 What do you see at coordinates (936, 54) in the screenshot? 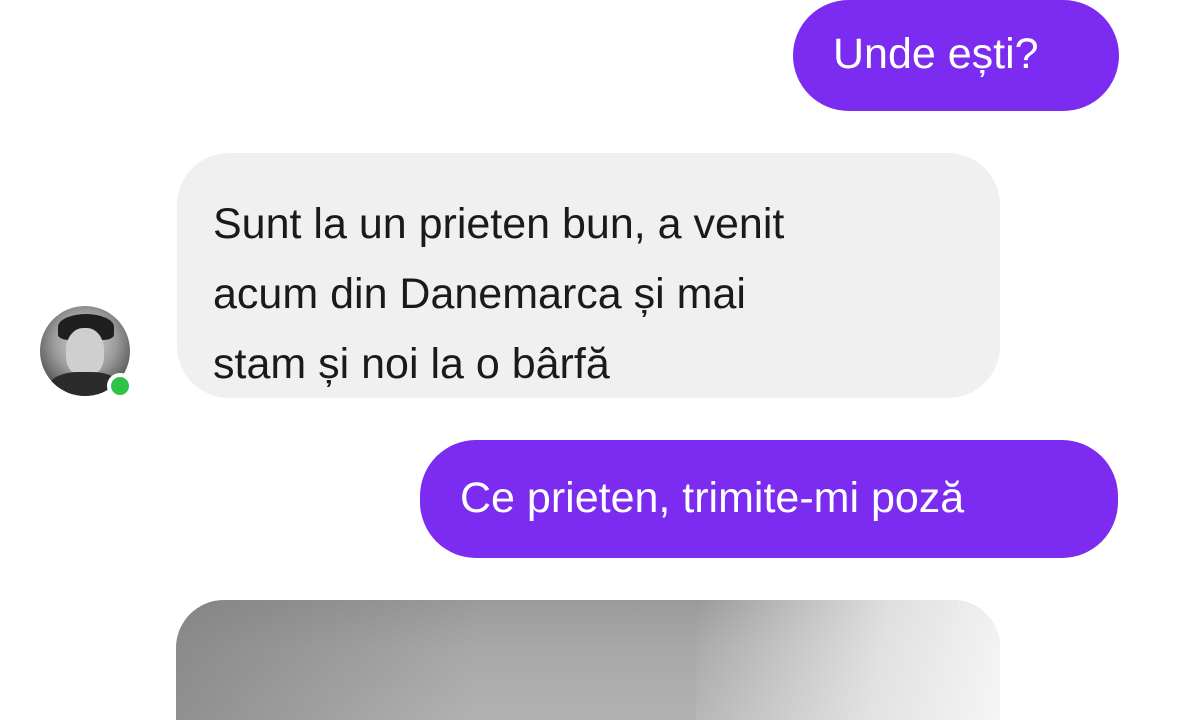
I see `message-text: Unde ești?` at bounding box center [936, 54].